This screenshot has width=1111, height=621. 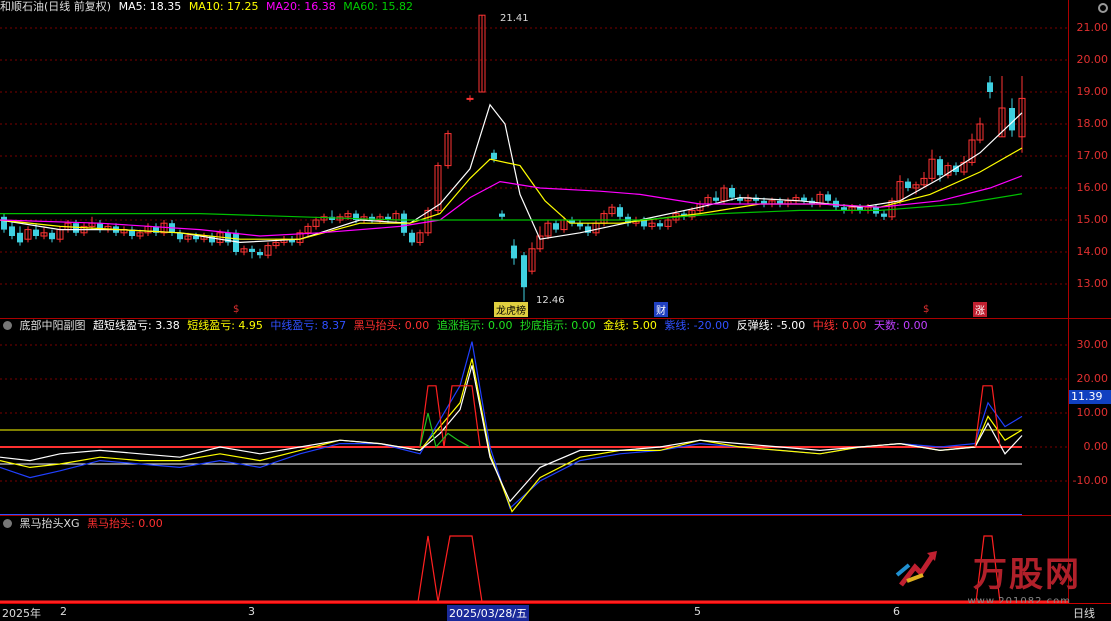 I want to click on indicator-current-value: 11.39, so click(x=1090, y=397).